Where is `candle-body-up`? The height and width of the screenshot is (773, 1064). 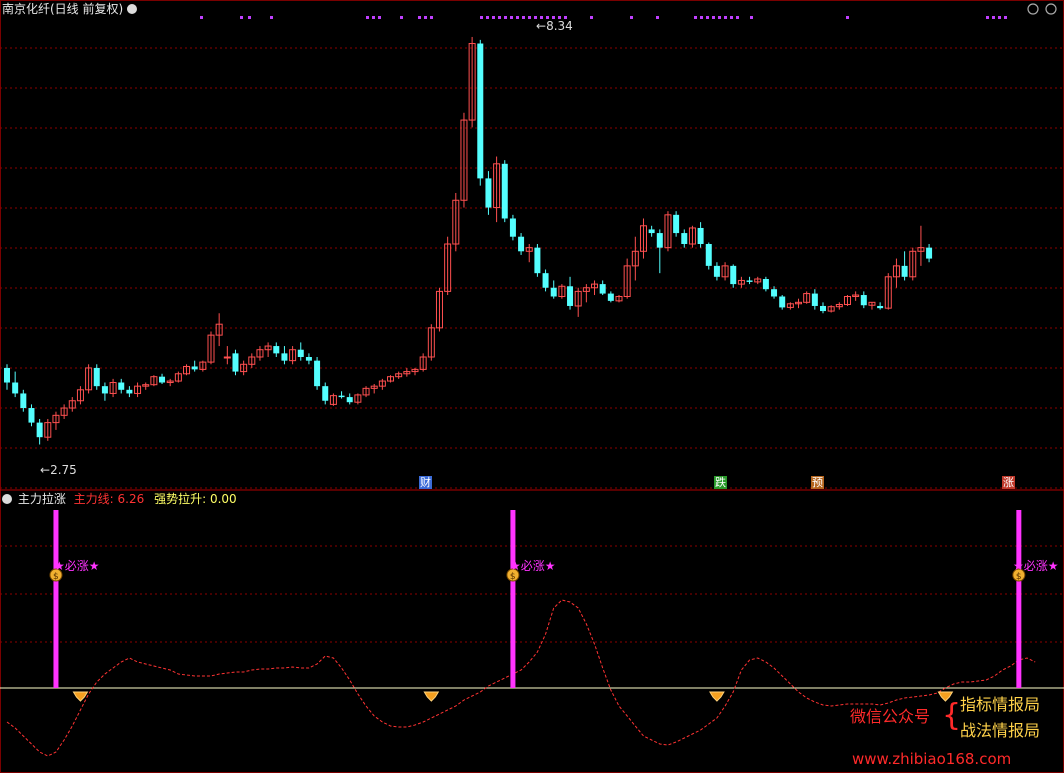
candle-body-up is located at coordinates (227, 357).